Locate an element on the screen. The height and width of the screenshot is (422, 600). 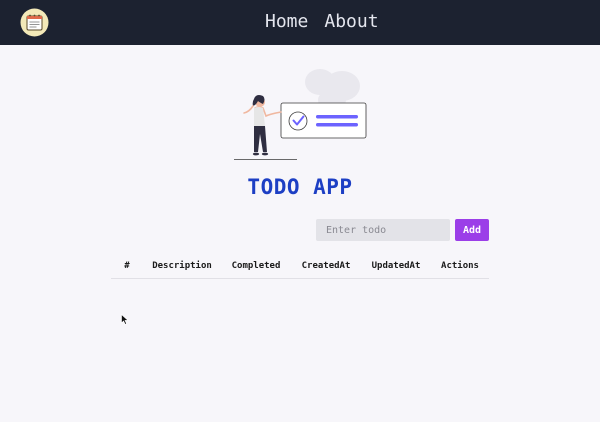
column-header-index: # is located at coordinates (127, 267).